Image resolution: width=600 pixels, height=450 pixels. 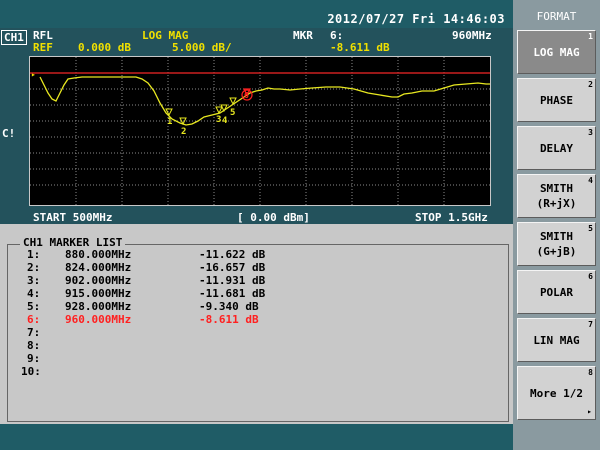 I want to click on softkey-lin-mag: 7 LIN MAG, so click(x=556, y=340).